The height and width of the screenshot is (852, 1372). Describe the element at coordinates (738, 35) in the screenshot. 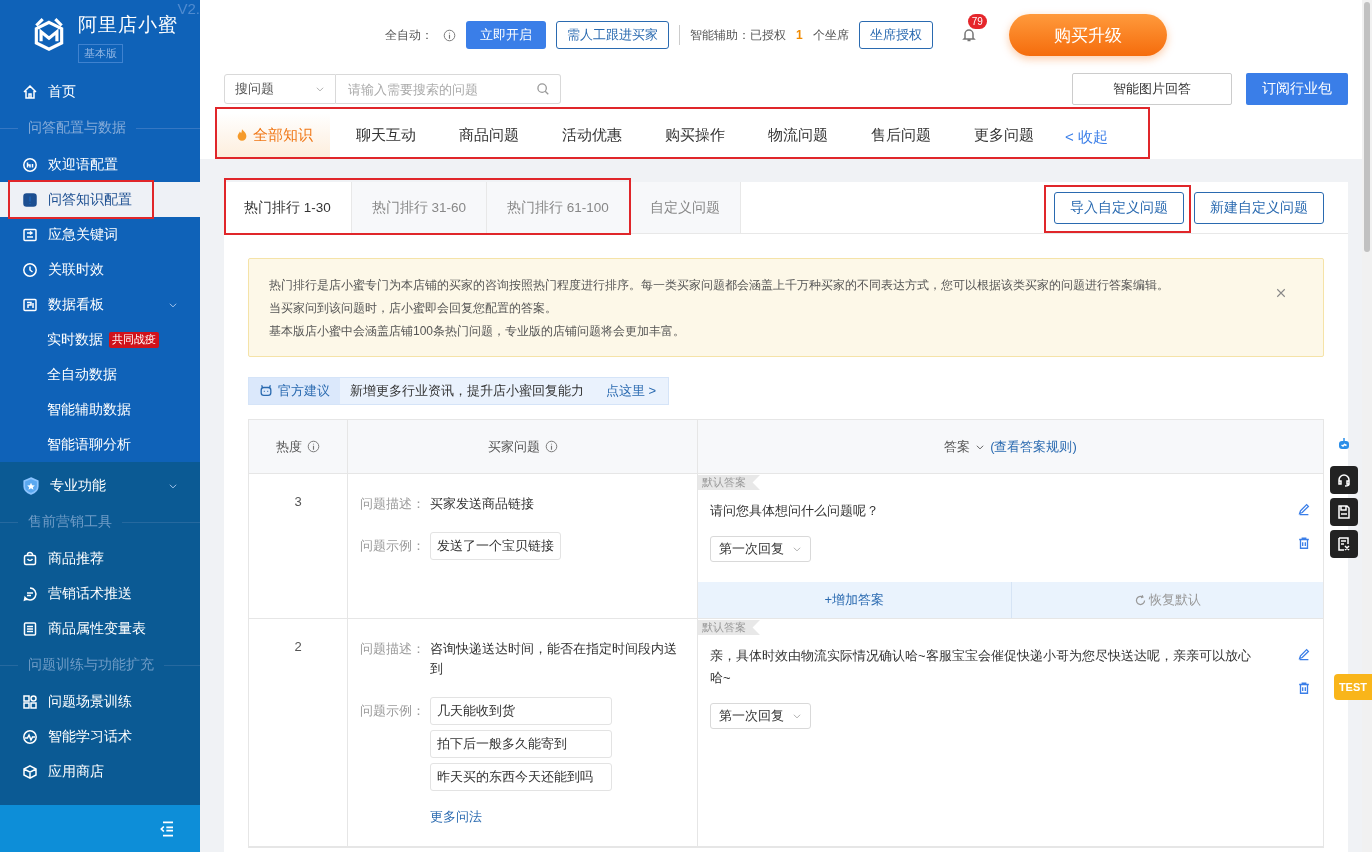

I see `assist-label: 智能辅助：已授权` at that location.